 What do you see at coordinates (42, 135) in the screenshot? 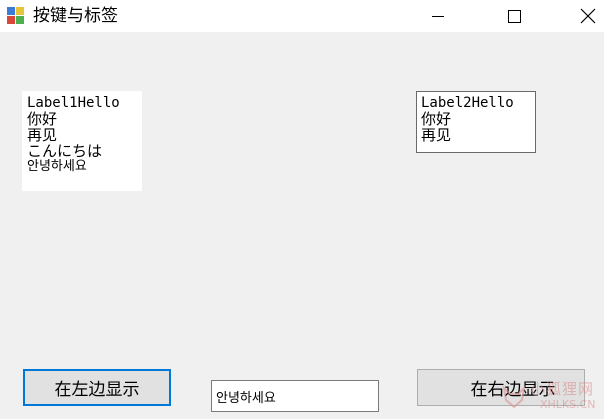
I see `label1-line-3: 再见` at bounding box center [42, 135].